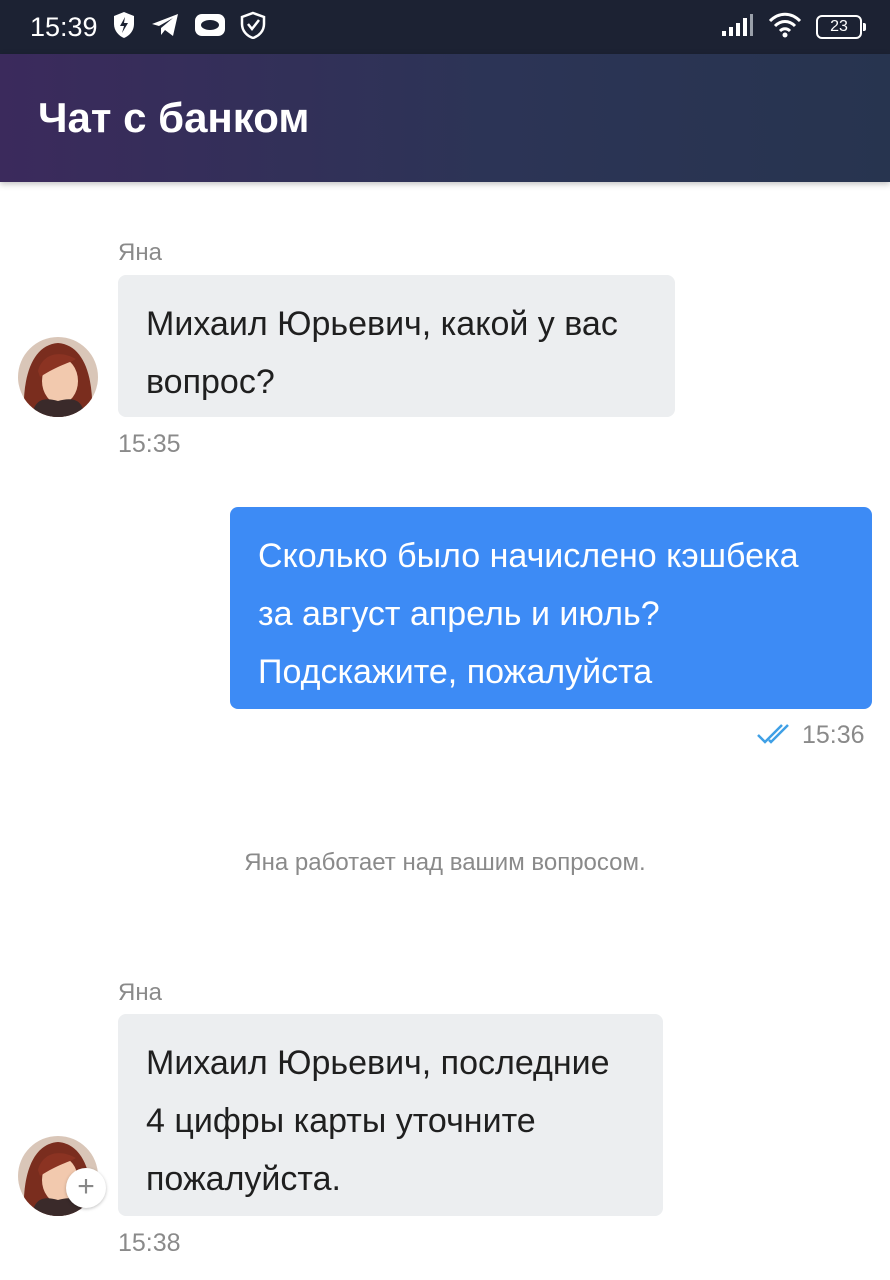 Image resolution: width=890 pixels, height=1280 pixels. Describe the element at coordinates (174, 117) in the screenshot. I see `page-title: Чат с банком` at that location.